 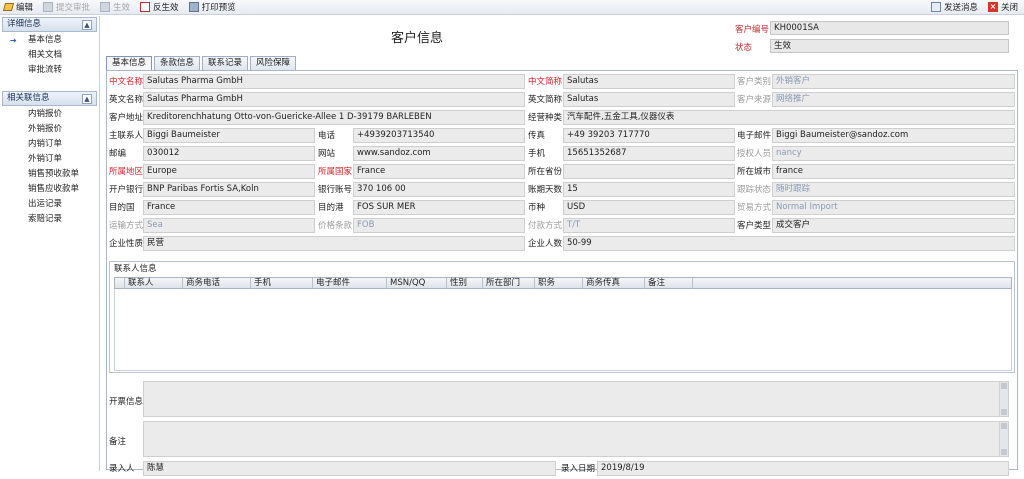 I want to click on country-field: France, so click(x=439, y=171).